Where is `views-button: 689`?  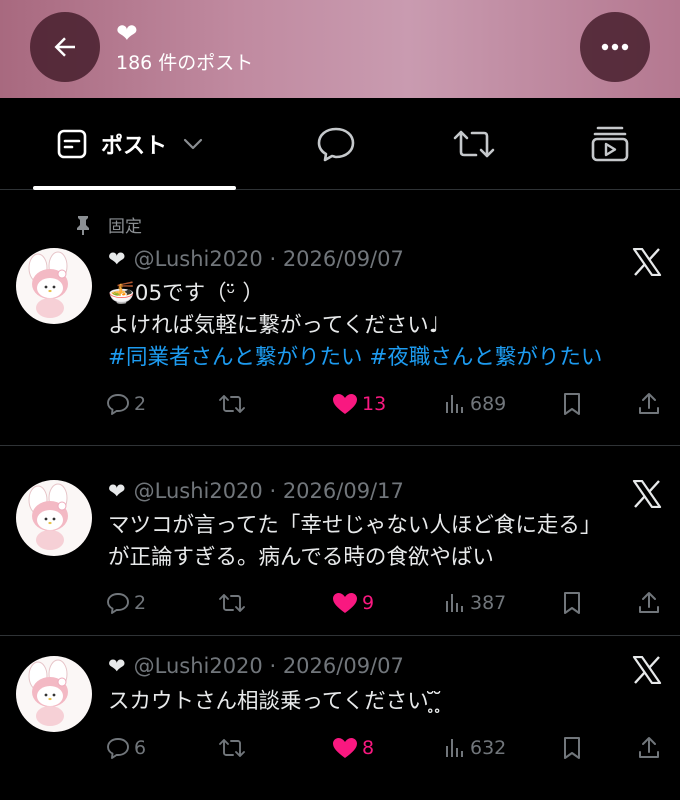
views-button: 689 is located at coordinates (475, 404).